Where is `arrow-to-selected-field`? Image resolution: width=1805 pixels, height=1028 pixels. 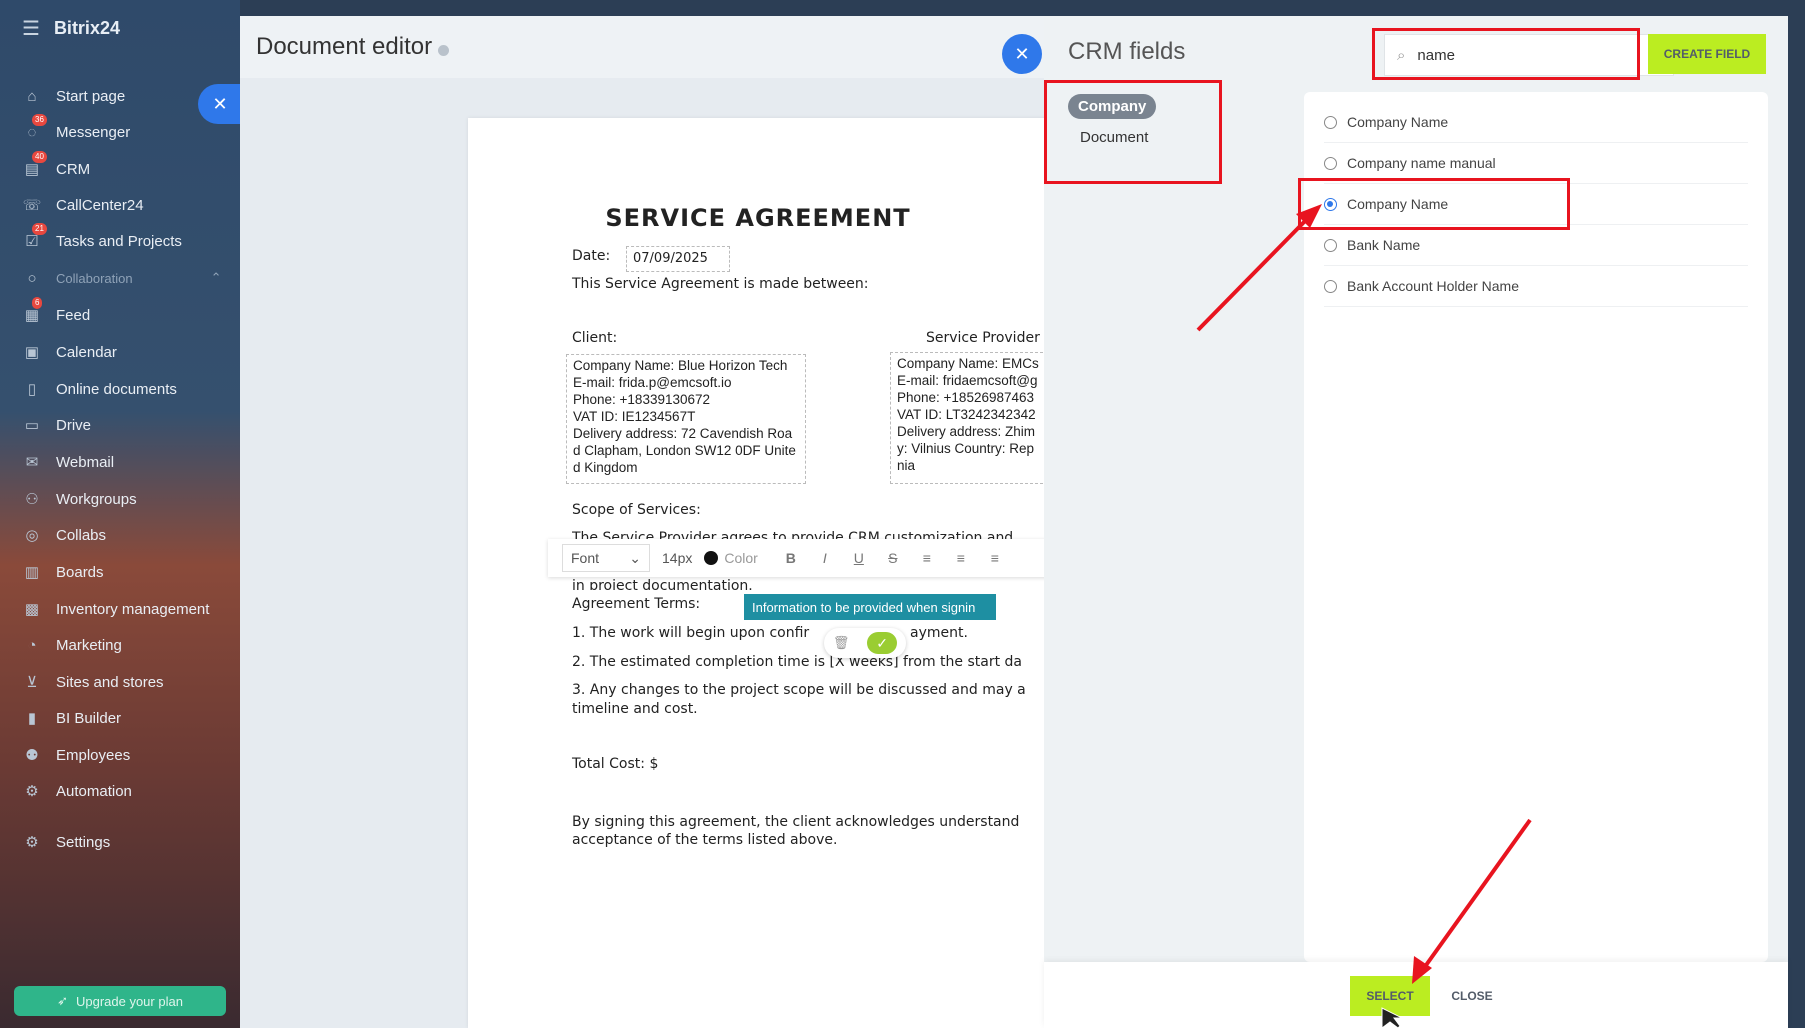 arrow-to-selected-field is located at coordinates (1259, 268).